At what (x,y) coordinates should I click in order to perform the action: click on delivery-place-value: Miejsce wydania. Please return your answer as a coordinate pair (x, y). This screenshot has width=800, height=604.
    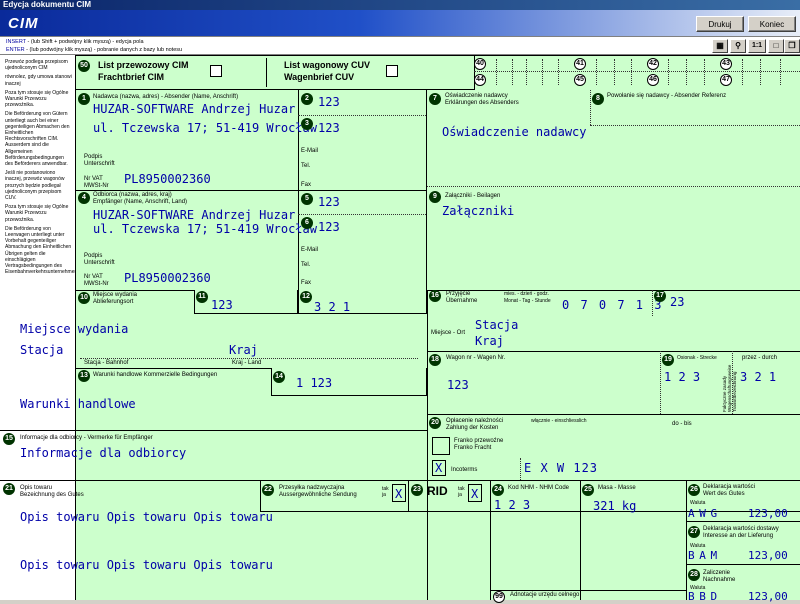
    Looking at the image, I should click on (74, 329).